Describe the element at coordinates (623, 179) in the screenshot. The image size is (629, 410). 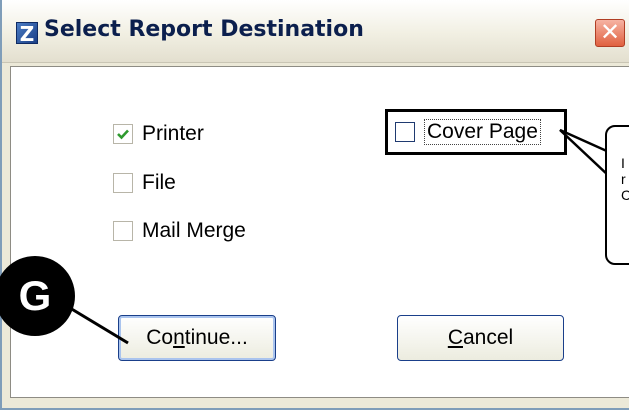
I see `note-line: r` at that location.